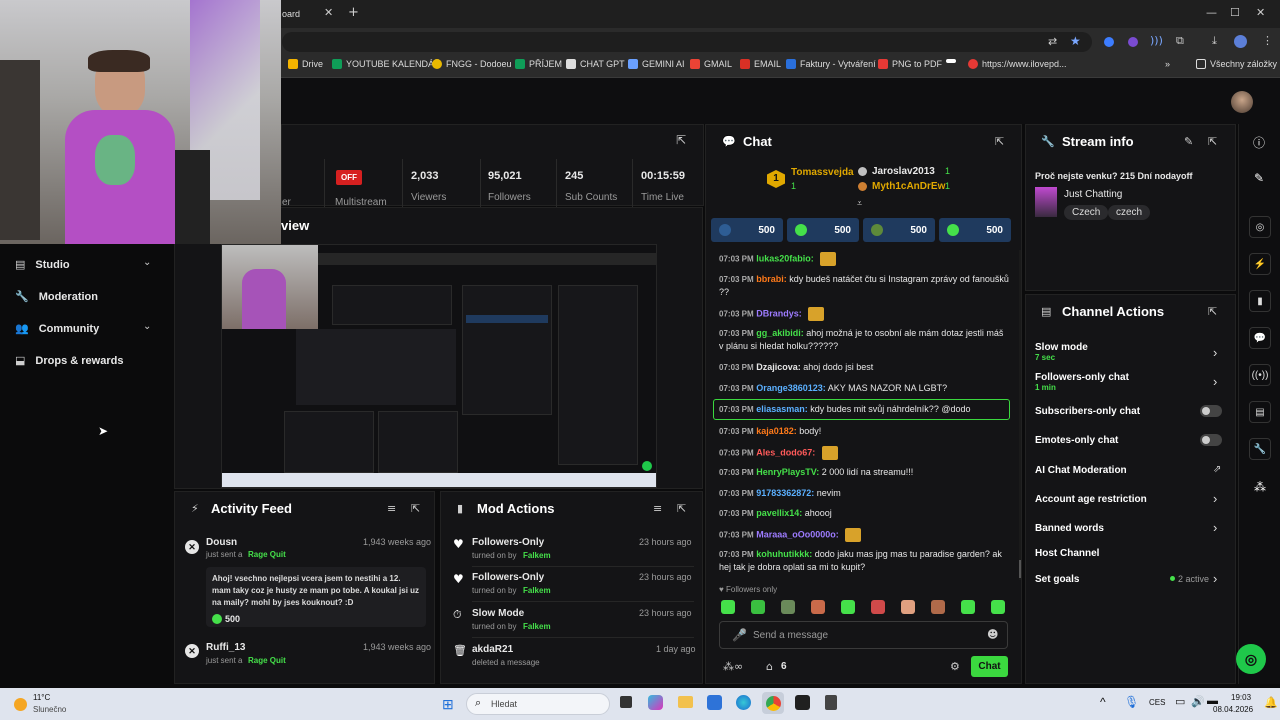  What do you see at coordinates (1260, 375) in the screenshot?
I see `broadcast-icon: ((•))` at bounding box center [1260, 375].